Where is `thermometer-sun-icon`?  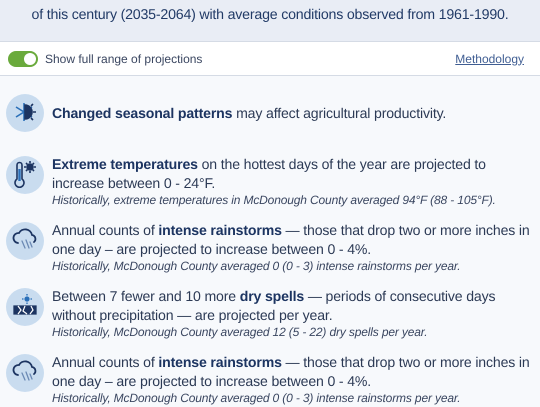 thermometer-sun-icon is located at coordinates (25, 174).